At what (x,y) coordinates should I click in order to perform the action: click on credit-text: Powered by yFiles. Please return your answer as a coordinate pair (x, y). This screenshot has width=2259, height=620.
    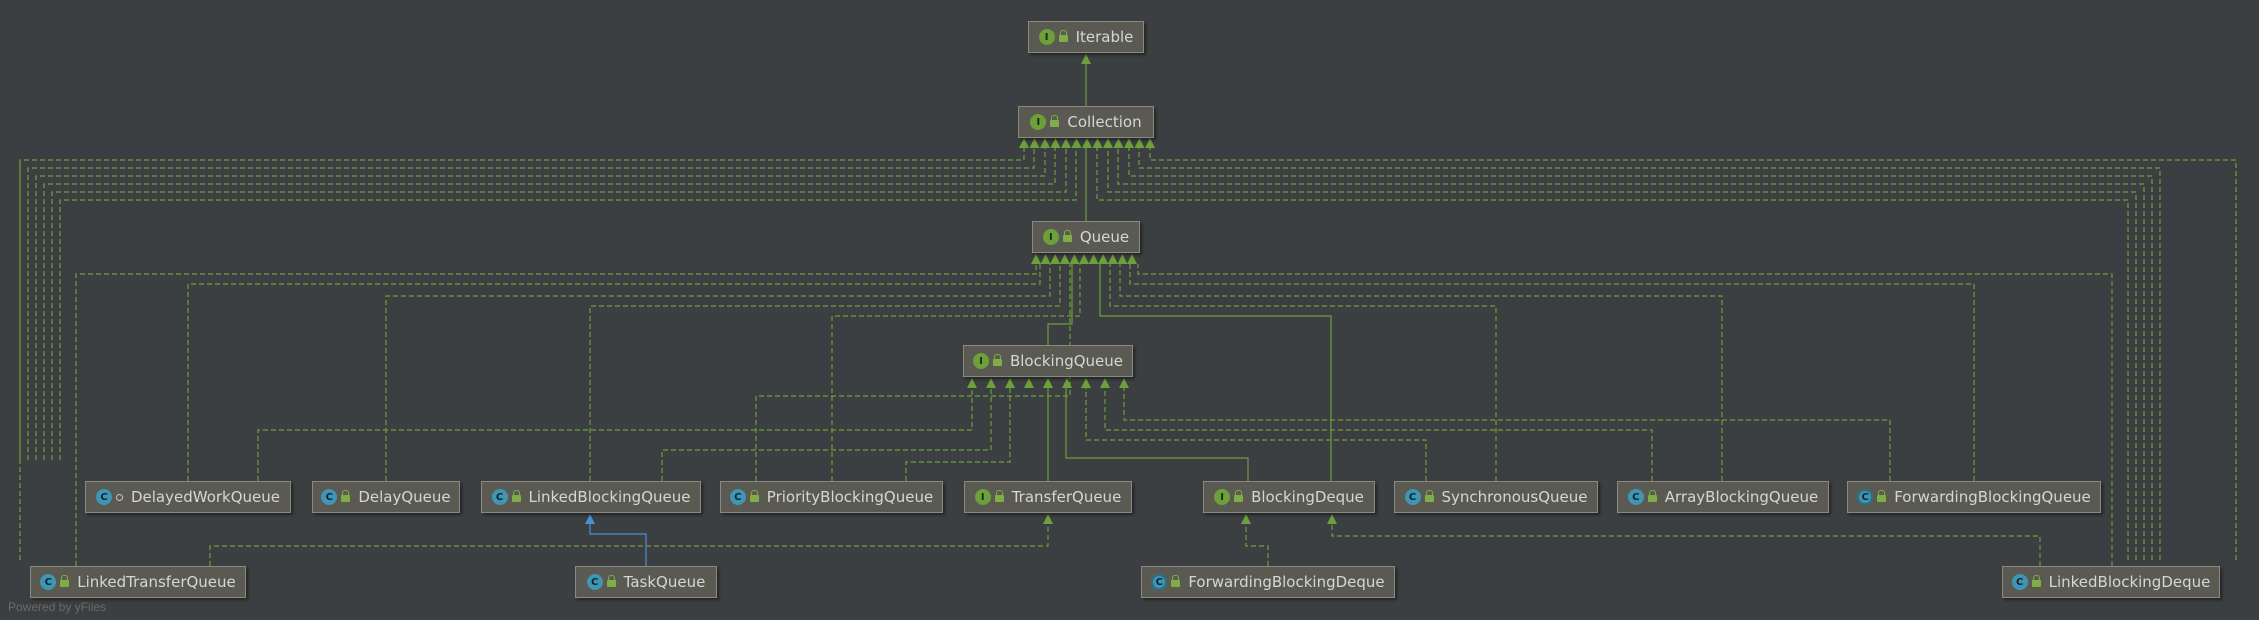
    Looking at the image, I should click on (57, 607).